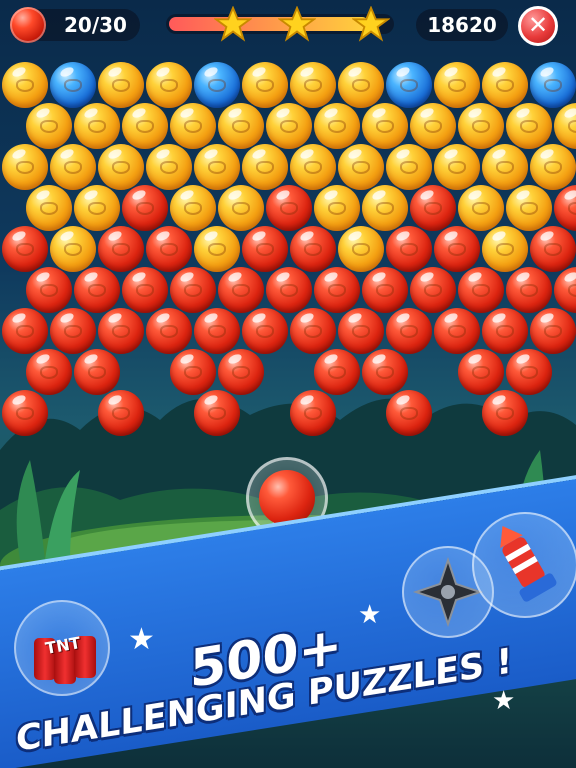 The height and width of the screenshot is (768, 576). I want to click on score-display: 18620, so click(462, 25).